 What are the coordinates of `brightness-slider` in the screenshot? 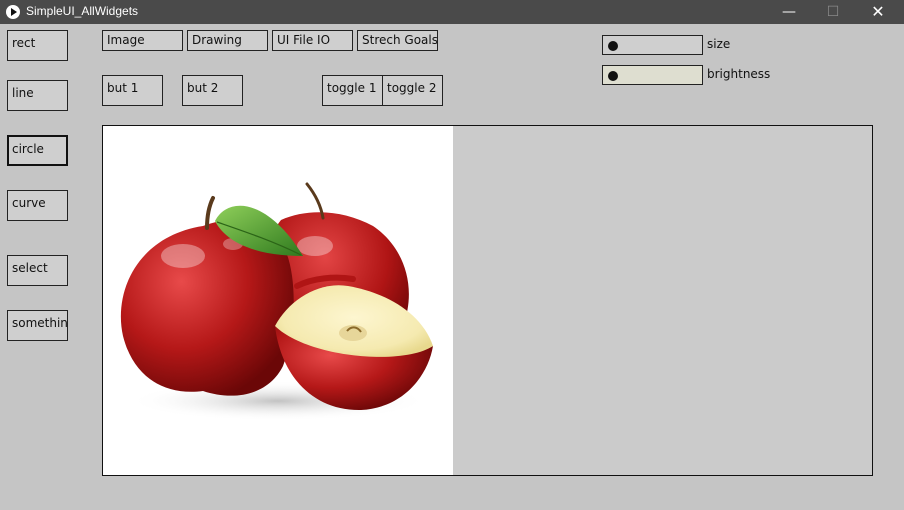 It's located at (652, 75).